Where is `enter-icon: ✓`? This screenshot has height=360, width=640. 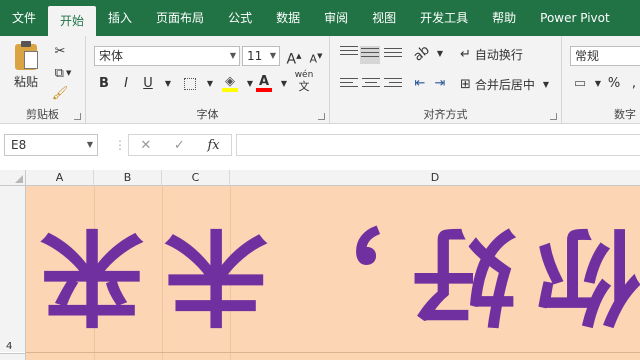 enter-icon: ✓ is located at coordinates (179, 145).